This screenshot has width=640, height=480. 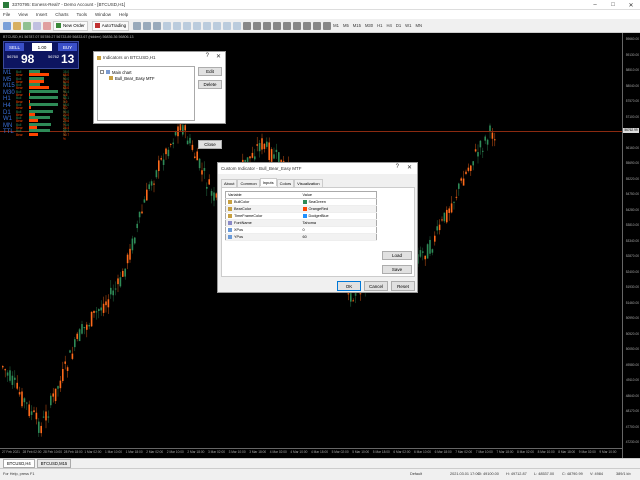 What do you see at coordinates (505, 452) in the screenshot?
I see `time-tick-label: 7 Mar 18:00` at bounding box center [505, 452].